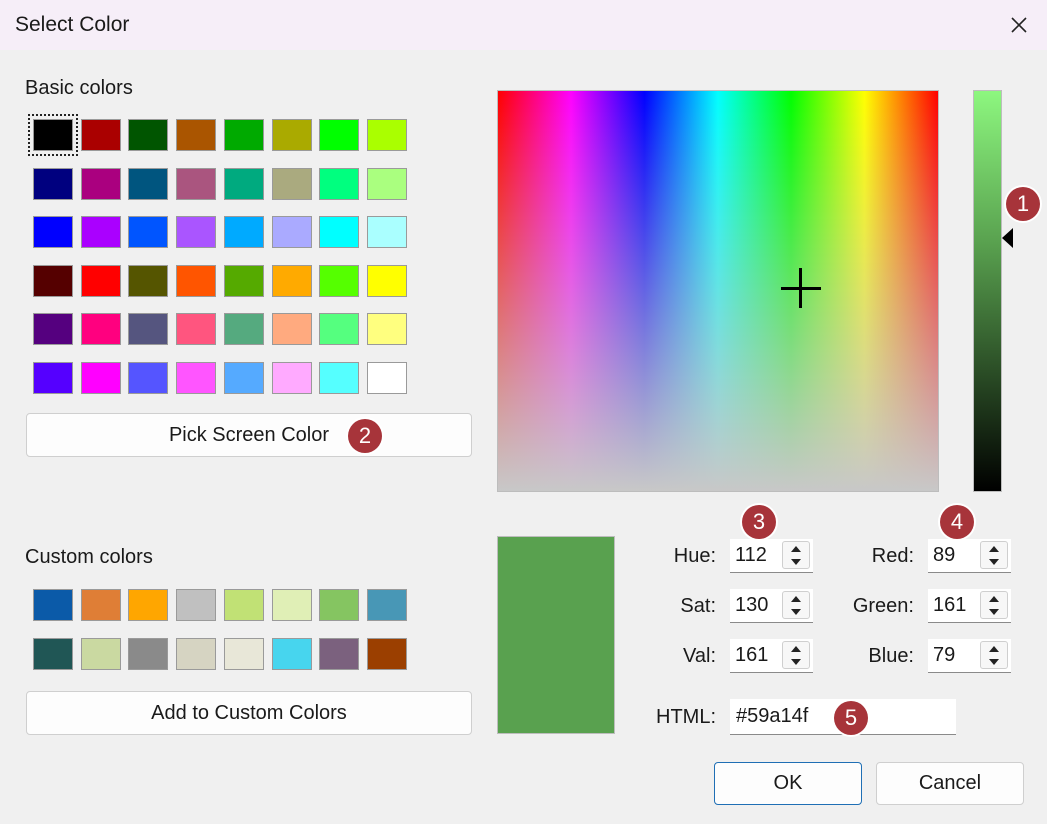 The image size is (1047, 824). Describe the element at coordinates (796, 611) in the screenshot. I see `sat-decrement-button` at that location.